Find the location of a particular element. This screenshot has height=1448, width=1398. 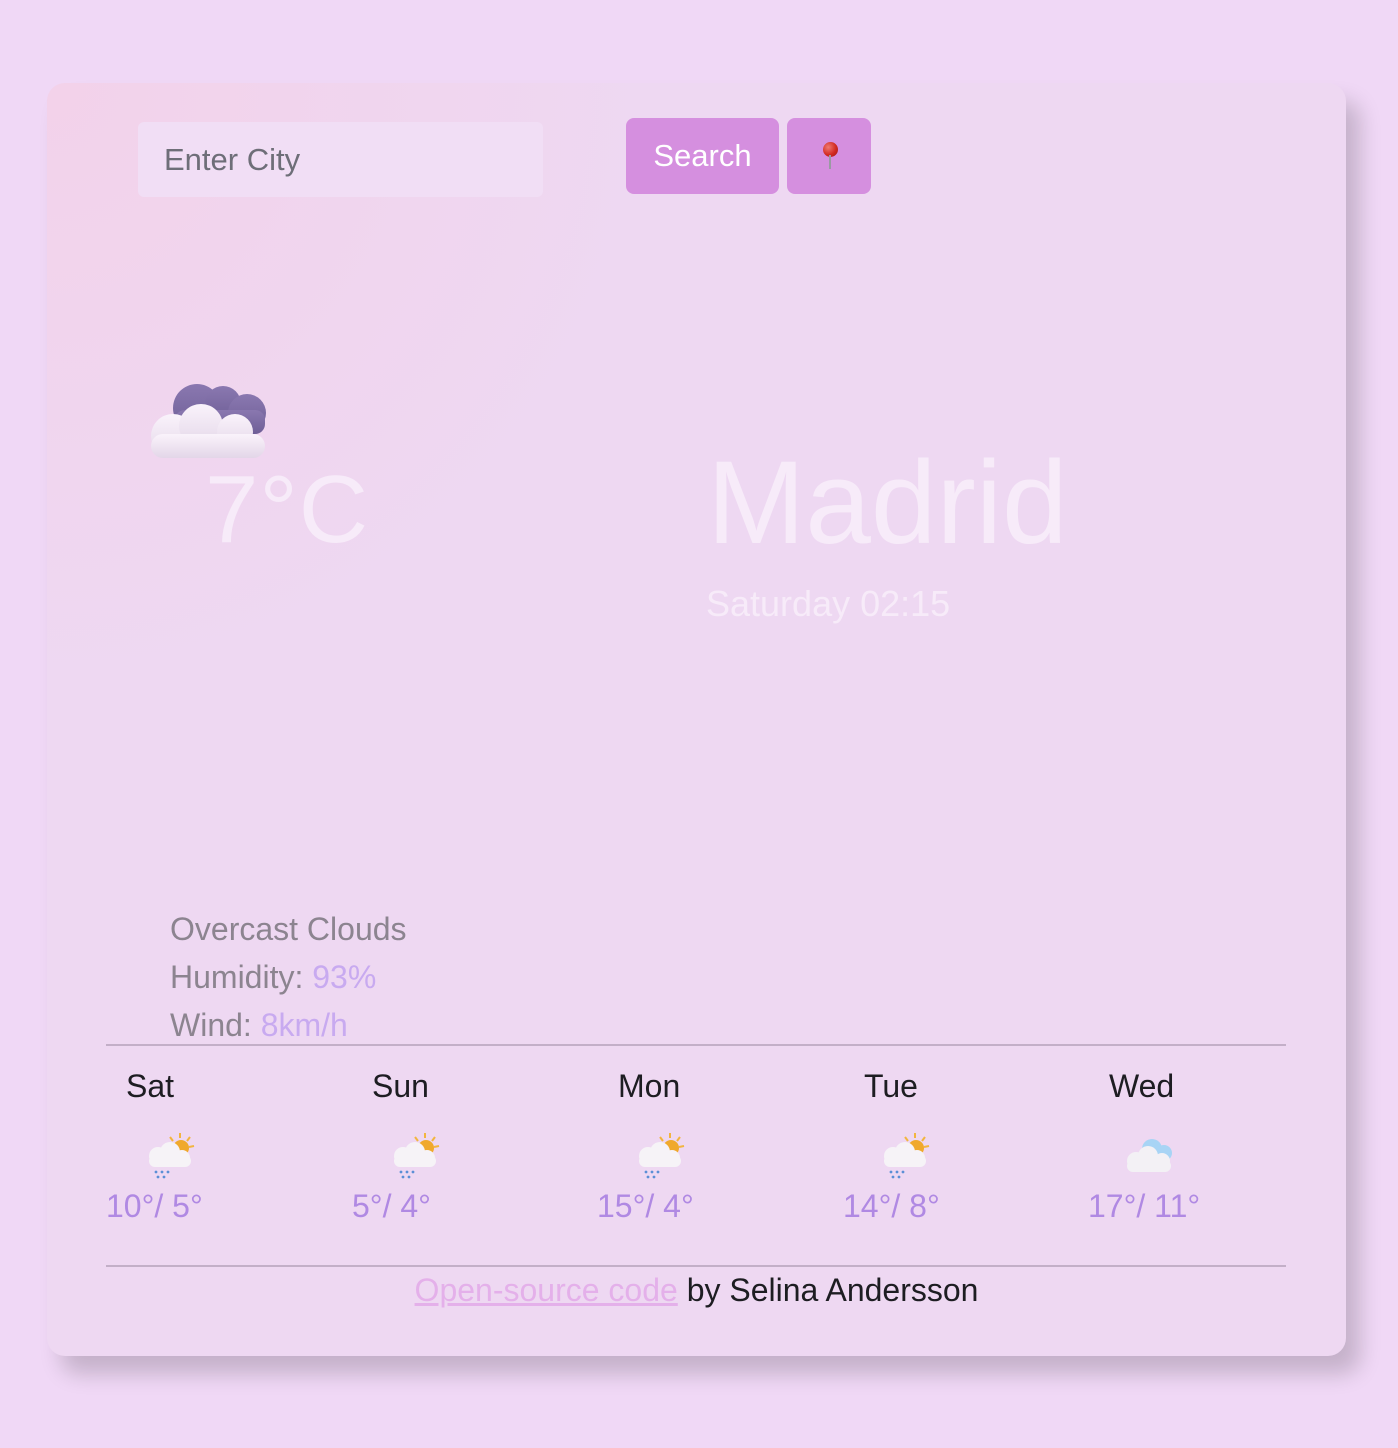

forecast-day-name: Sun is located at coordinates (400, 1086).